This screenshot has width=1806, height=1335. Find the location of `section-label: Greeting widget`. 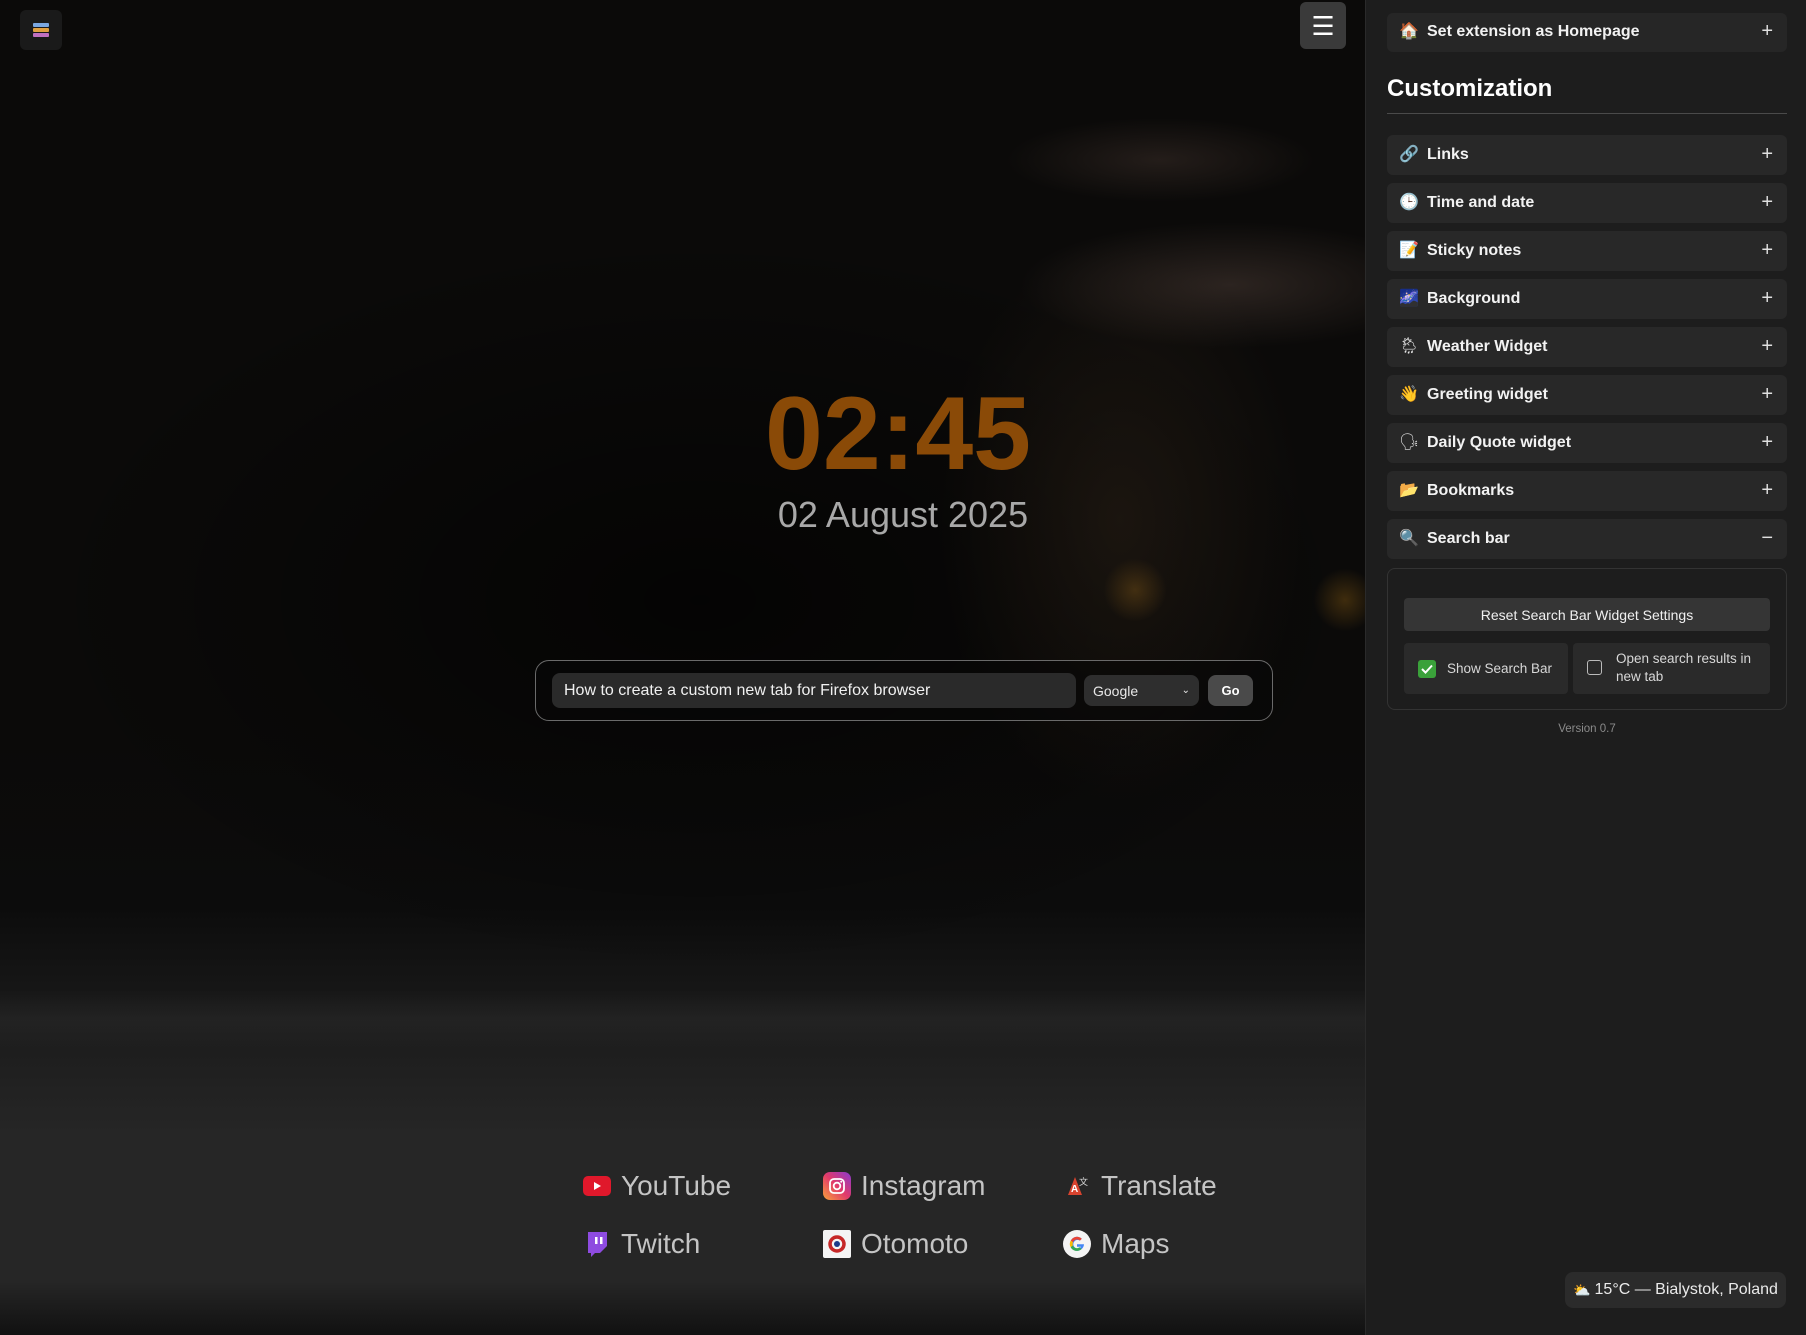

section-label: Greeting widget is located at coordinates (1487, 394).